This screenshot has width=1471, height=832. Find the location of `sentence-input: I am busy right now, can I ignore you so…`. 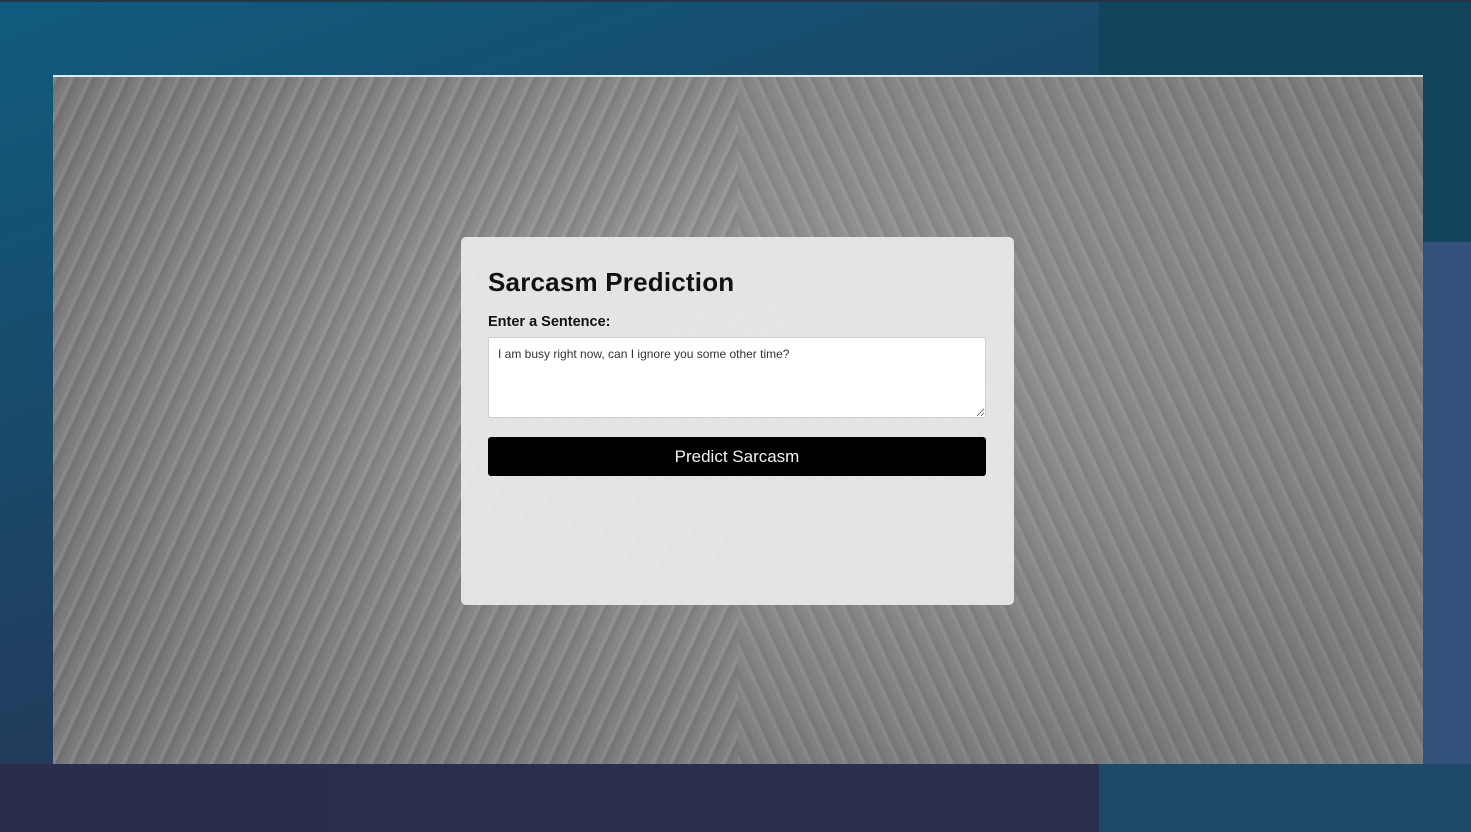

sentence-input: I am busy right now, can I ignore you so… is located at coordinates (737, 377).